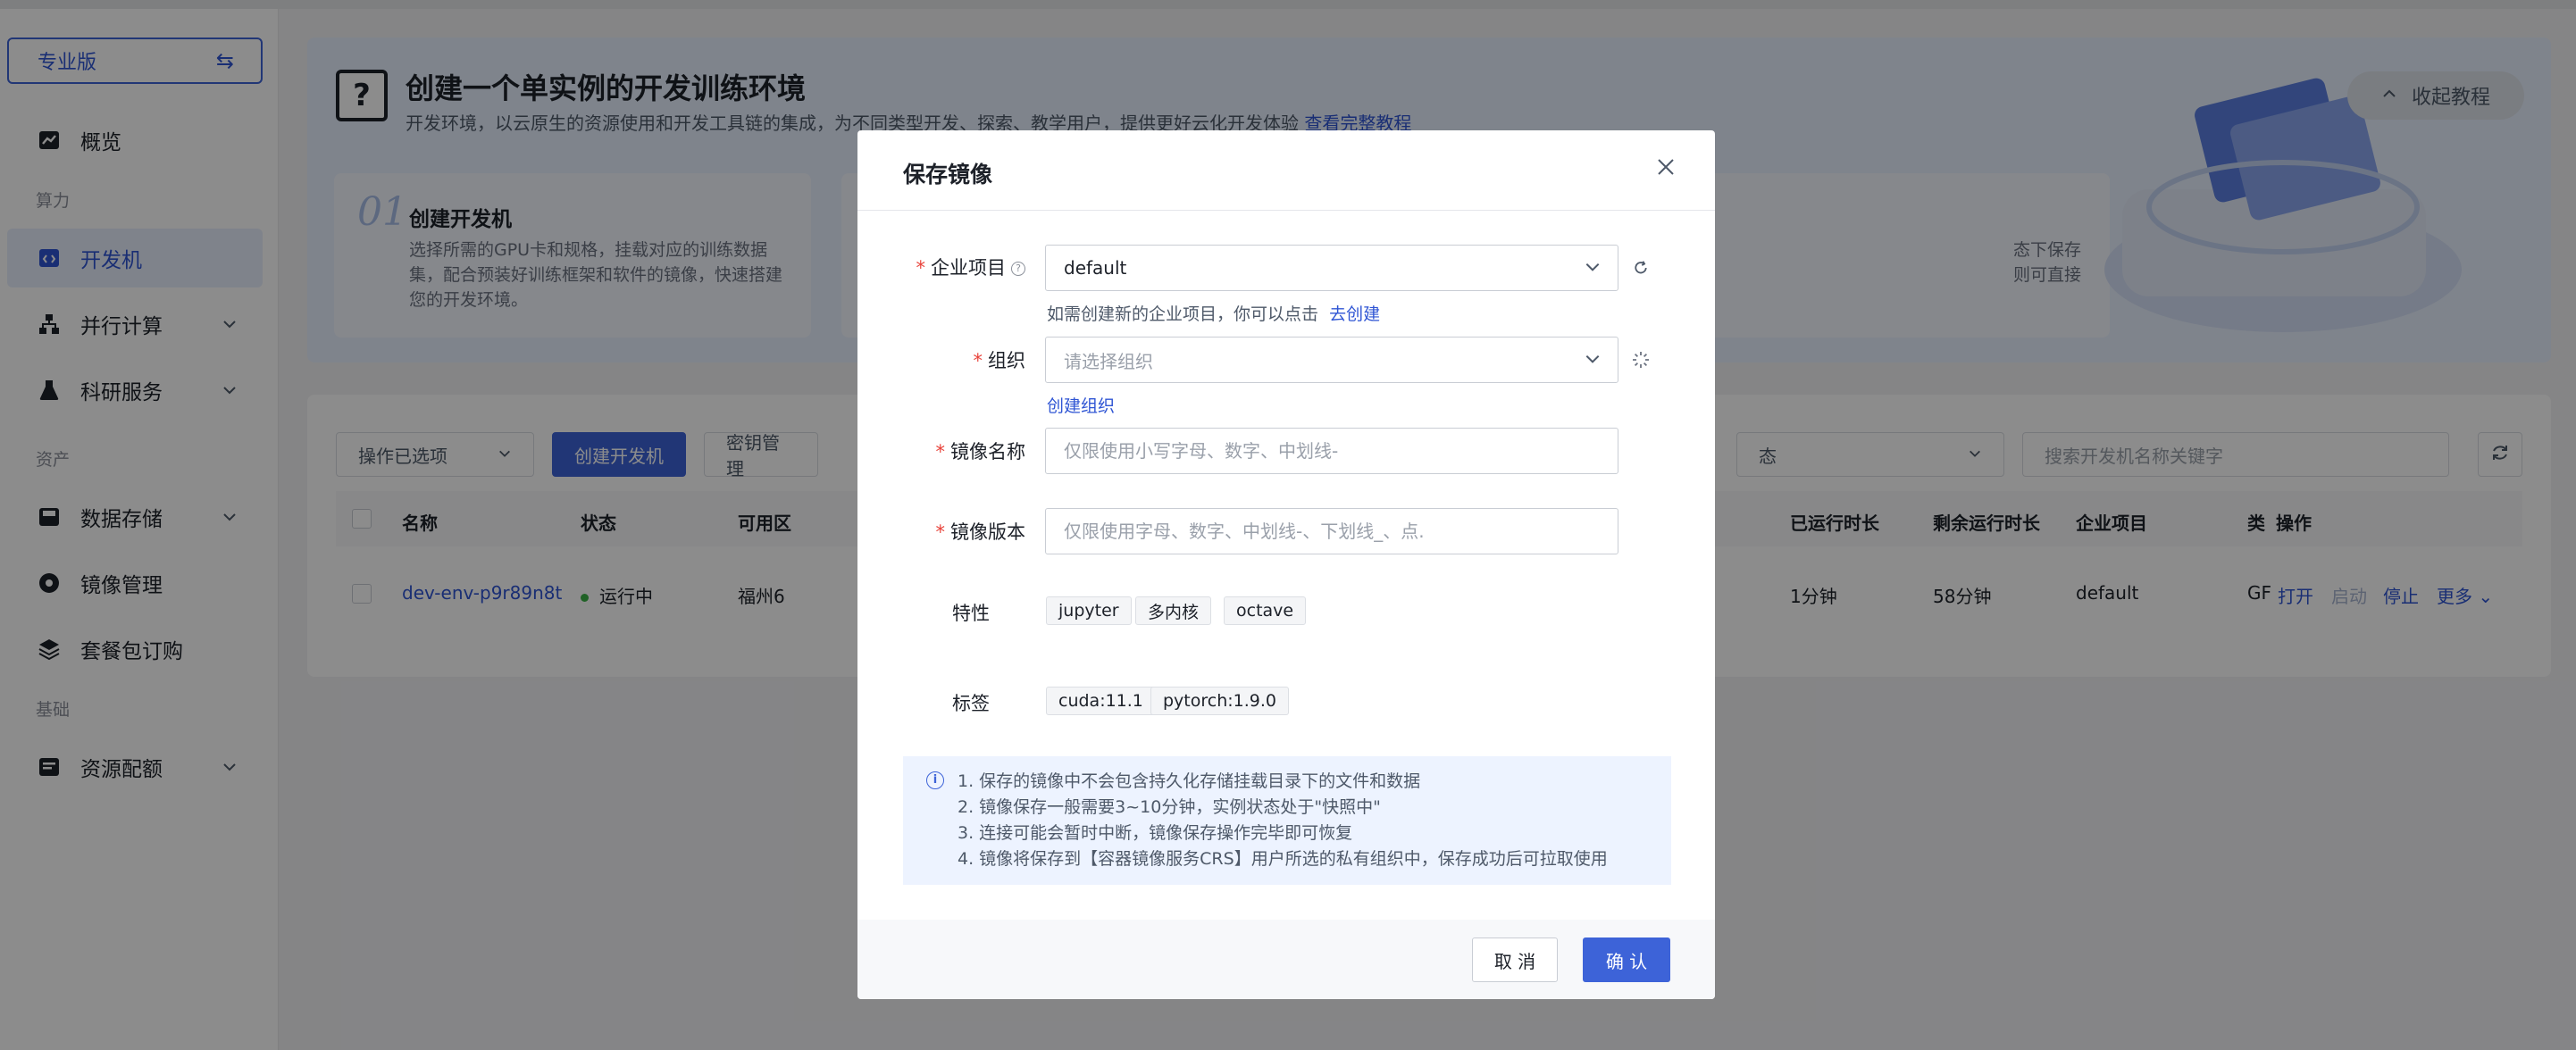 This screenshot has width=2576, height=1050. I want to click on image-name-label-text: 镜像名称, so click(988, 452).